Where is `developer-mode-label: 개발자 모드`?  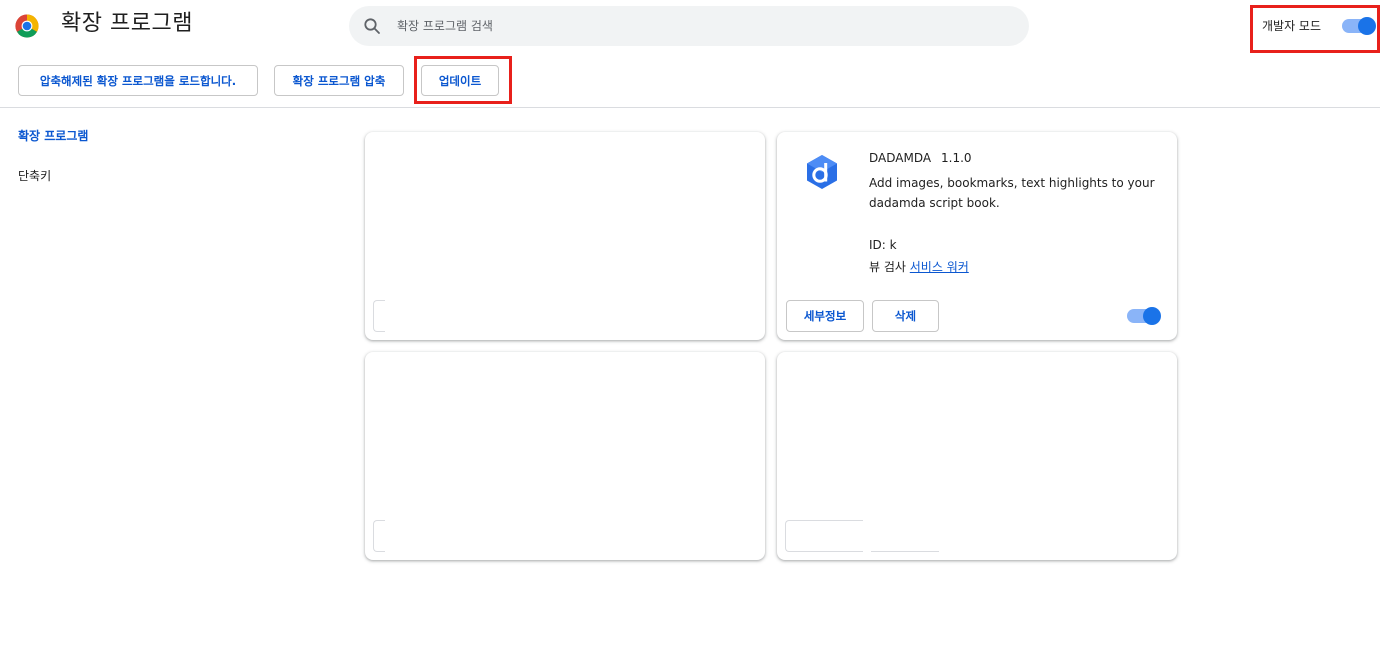 developer-mode-label: 개발자 모드 is located at coordinates (1292, 26).